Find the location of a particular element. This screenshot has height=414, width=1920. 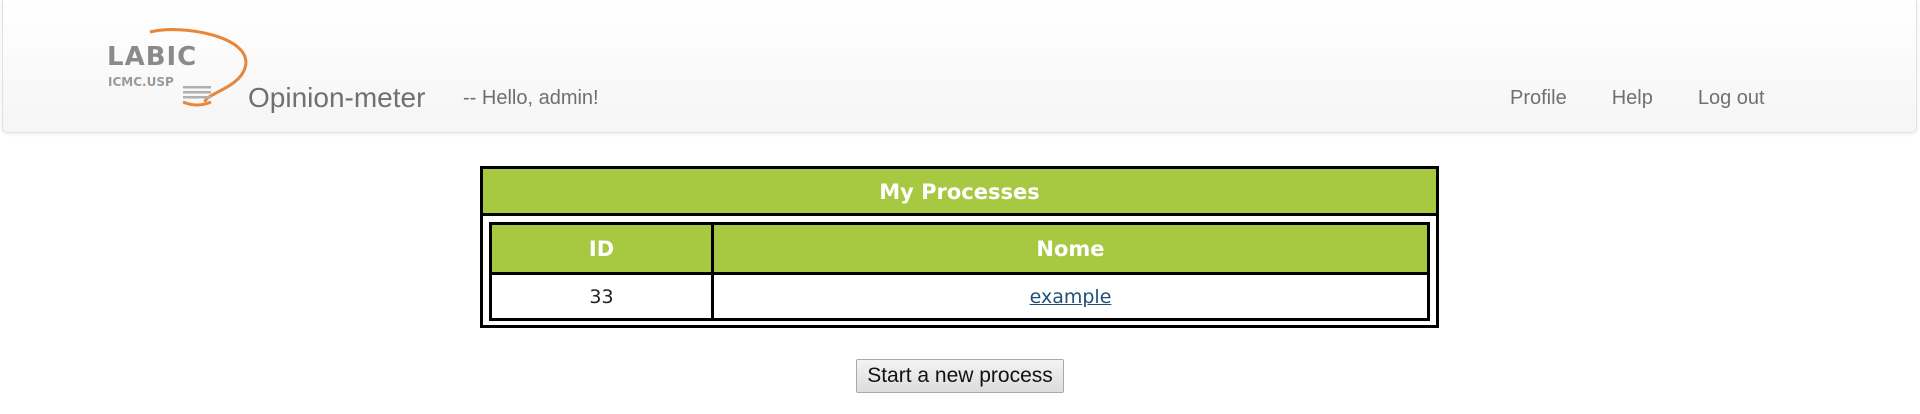

table-header-row: ID Nome is located at coordinates (959, 248).